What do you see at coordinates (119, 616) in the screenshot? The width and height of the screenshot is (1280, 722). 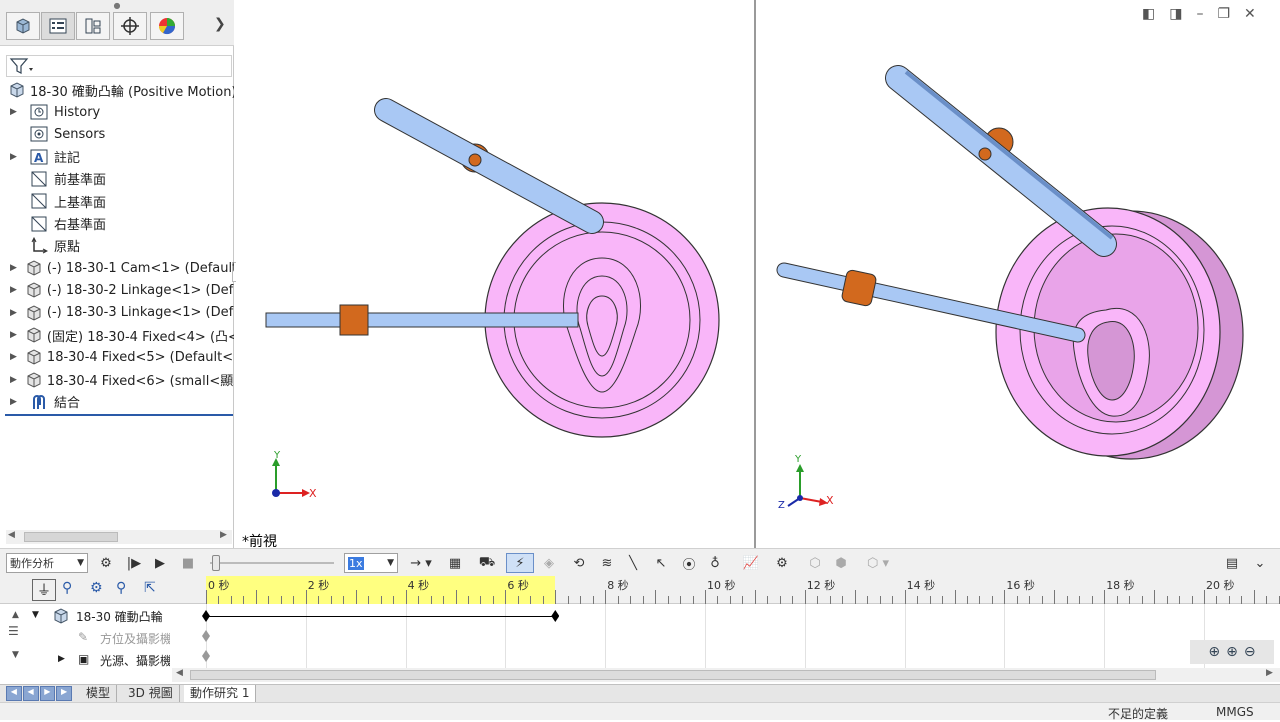 I see `mm-tree-root: 18-30 確動凸輪` at bounding box center [119, 616].